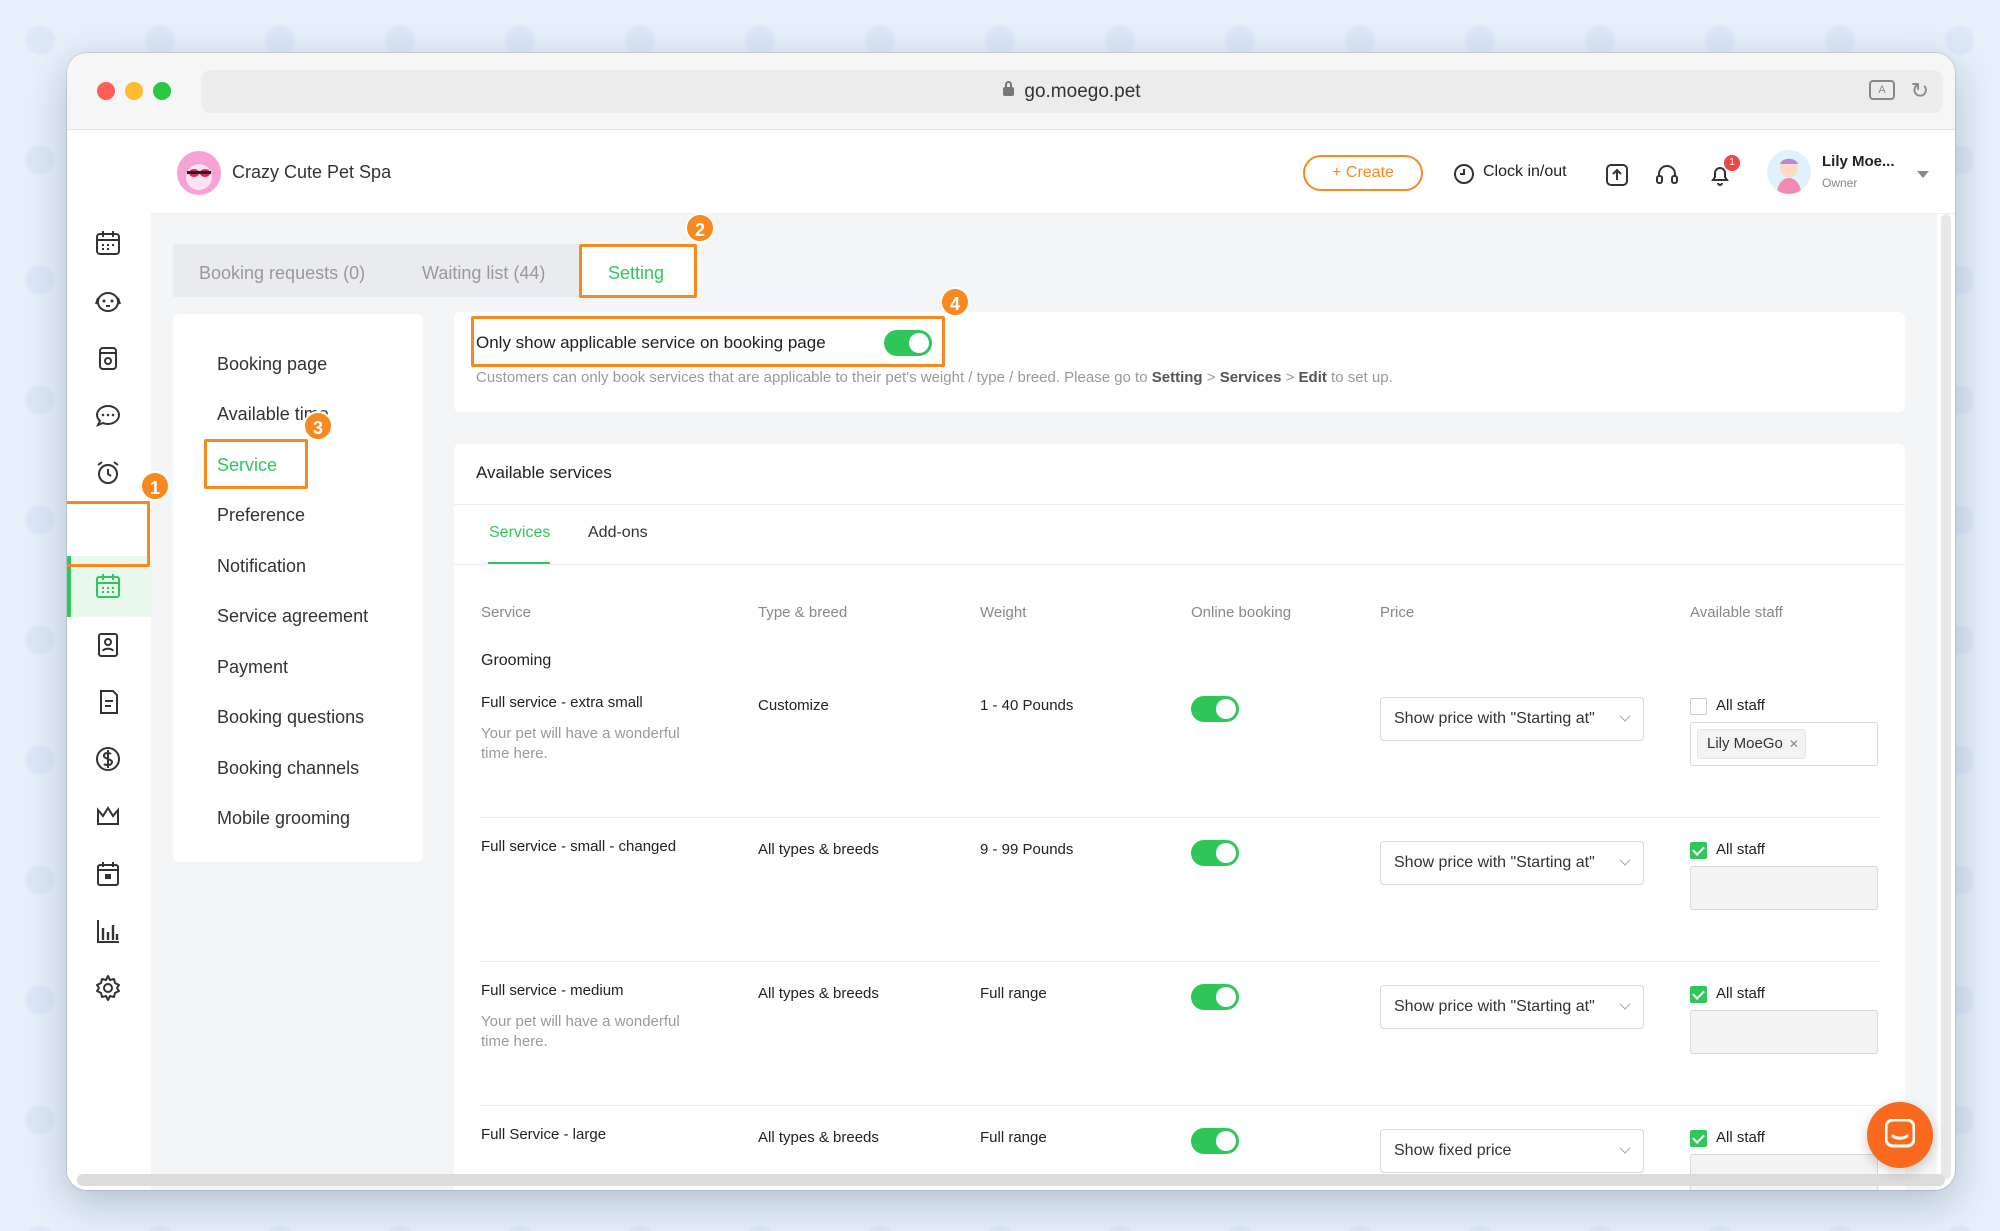 This screenshot has height=1231, width=2000. I want to click on column-header-service: Service, so click(506, 612).